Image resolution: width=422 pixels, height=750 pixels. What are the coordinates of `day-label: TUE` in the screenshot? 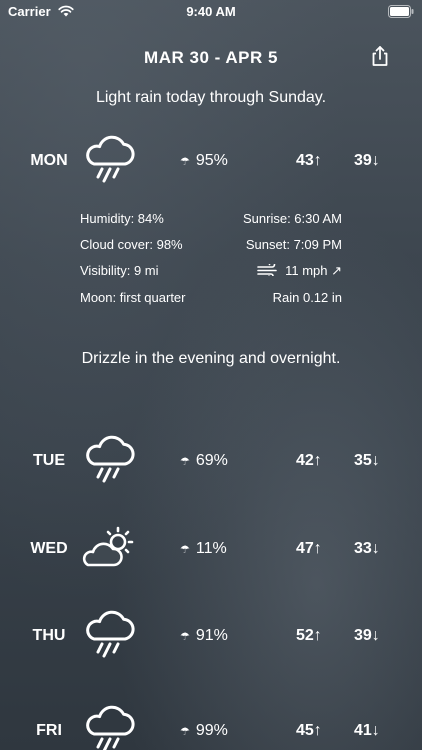 It's located at (49, 460).